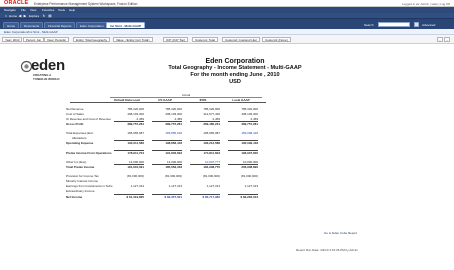 This screenshot has height=270, width=454. Describe the element at coordinates (20, 16) in the screenshot. I see `back-icon: ◀` at that location.